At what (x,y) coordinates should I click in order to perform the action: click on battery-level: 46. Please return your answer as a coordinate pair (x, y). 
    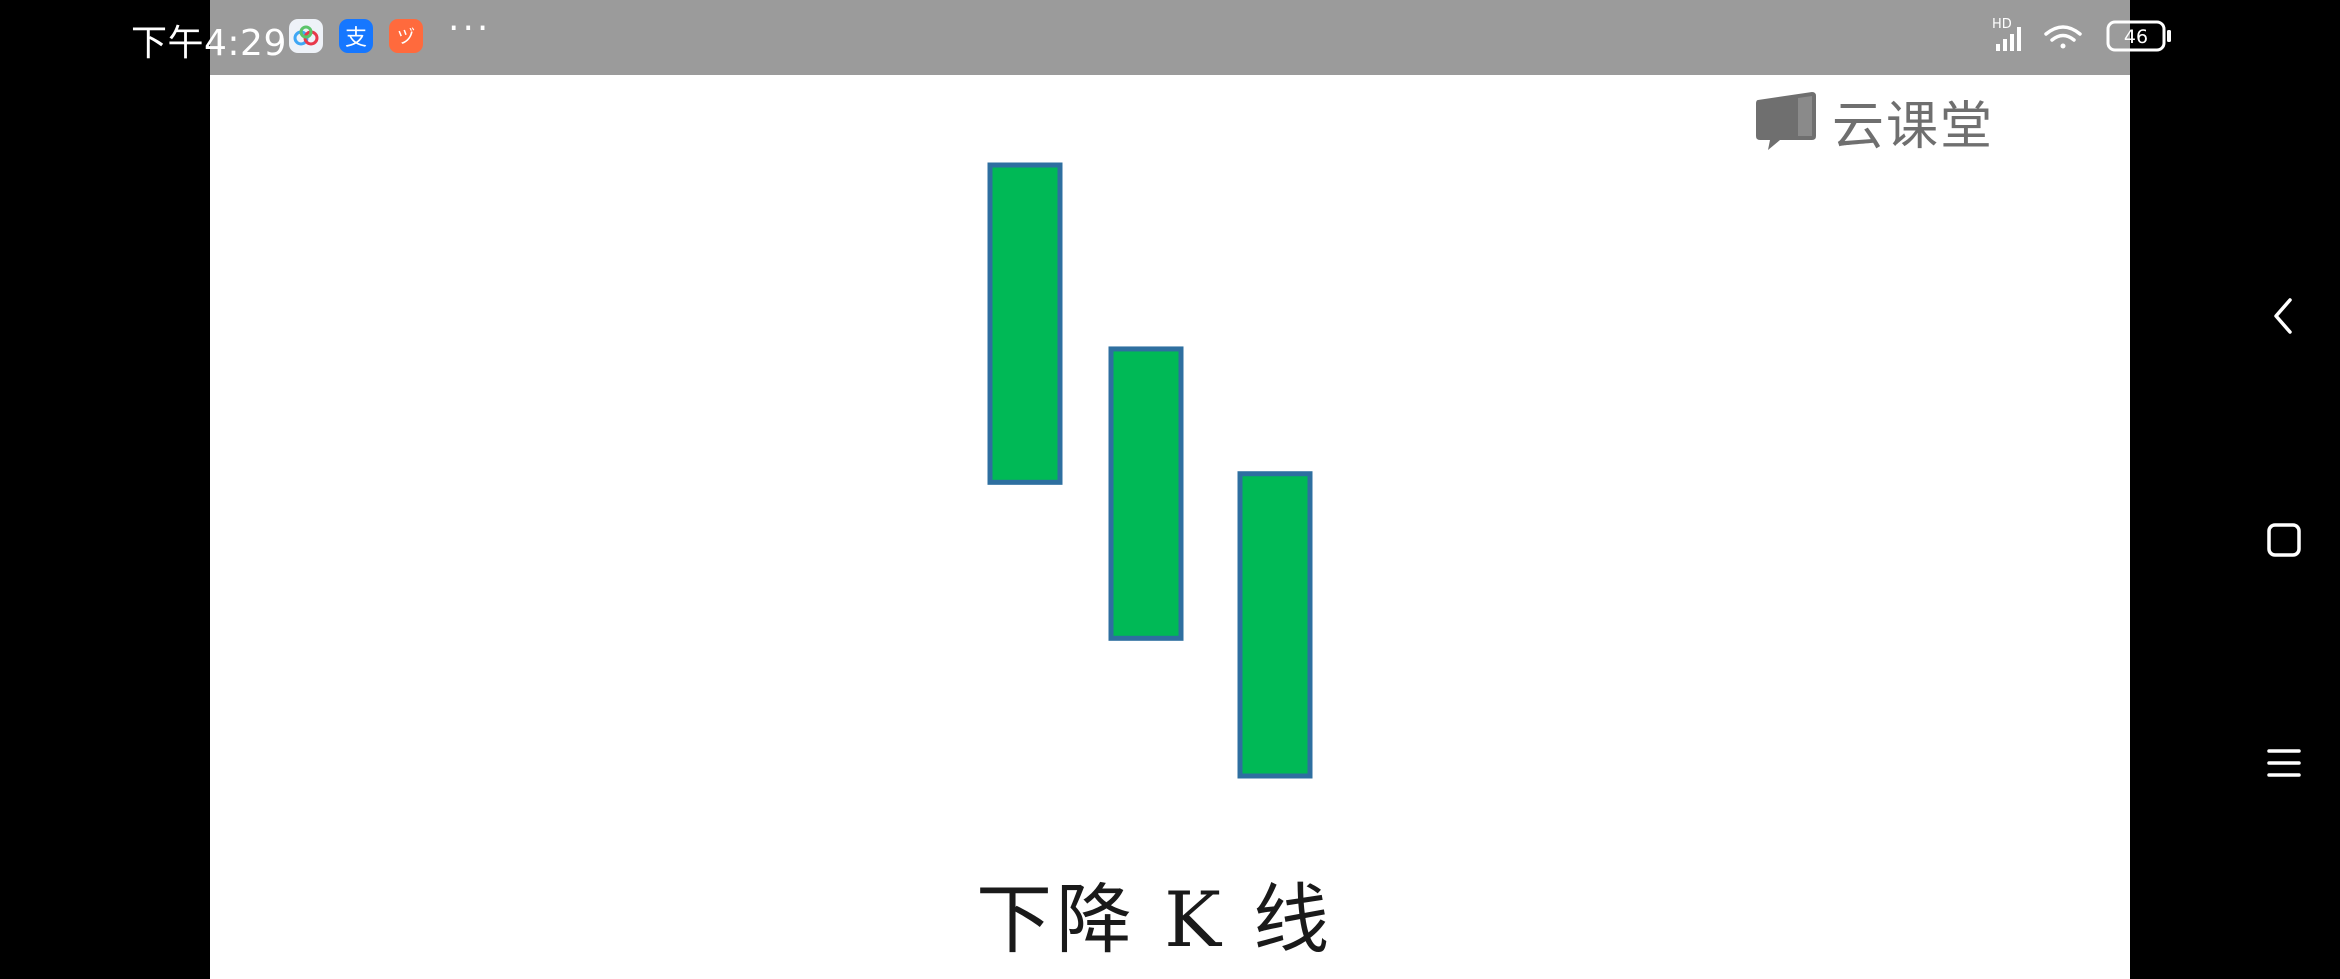
    Looking at the image, I should click on (2136, 37).